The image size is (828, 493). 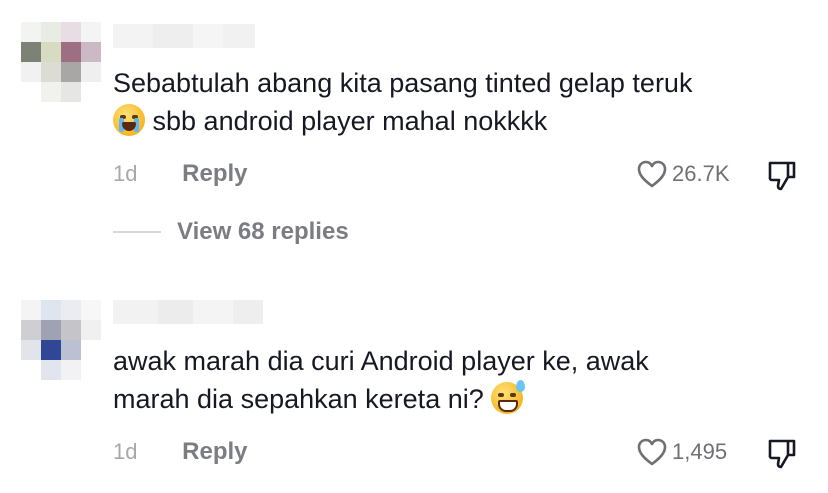 What do you see at coordinates (137, 232) in the screenshot?
I see `replies-divider` at bounding box center [137, 232].